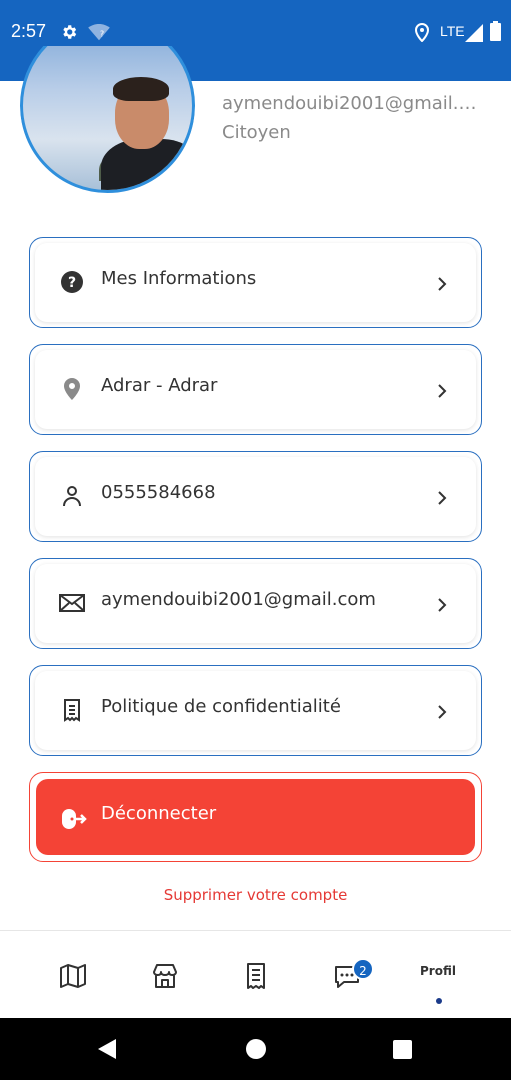 This screenshot has height=1080, width=511. What do you see at coordinates (402, 1049) in the screenshot?
I see `recents-icon` at bounding box center [402, 1049].